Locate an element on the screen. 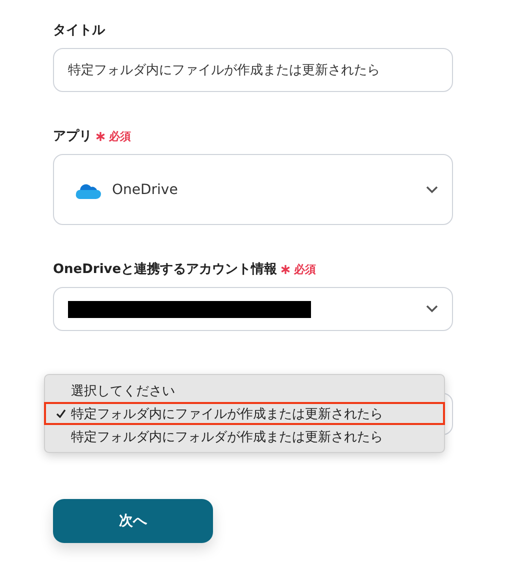  field-label: タイトル is located at coordinates (79, 30).